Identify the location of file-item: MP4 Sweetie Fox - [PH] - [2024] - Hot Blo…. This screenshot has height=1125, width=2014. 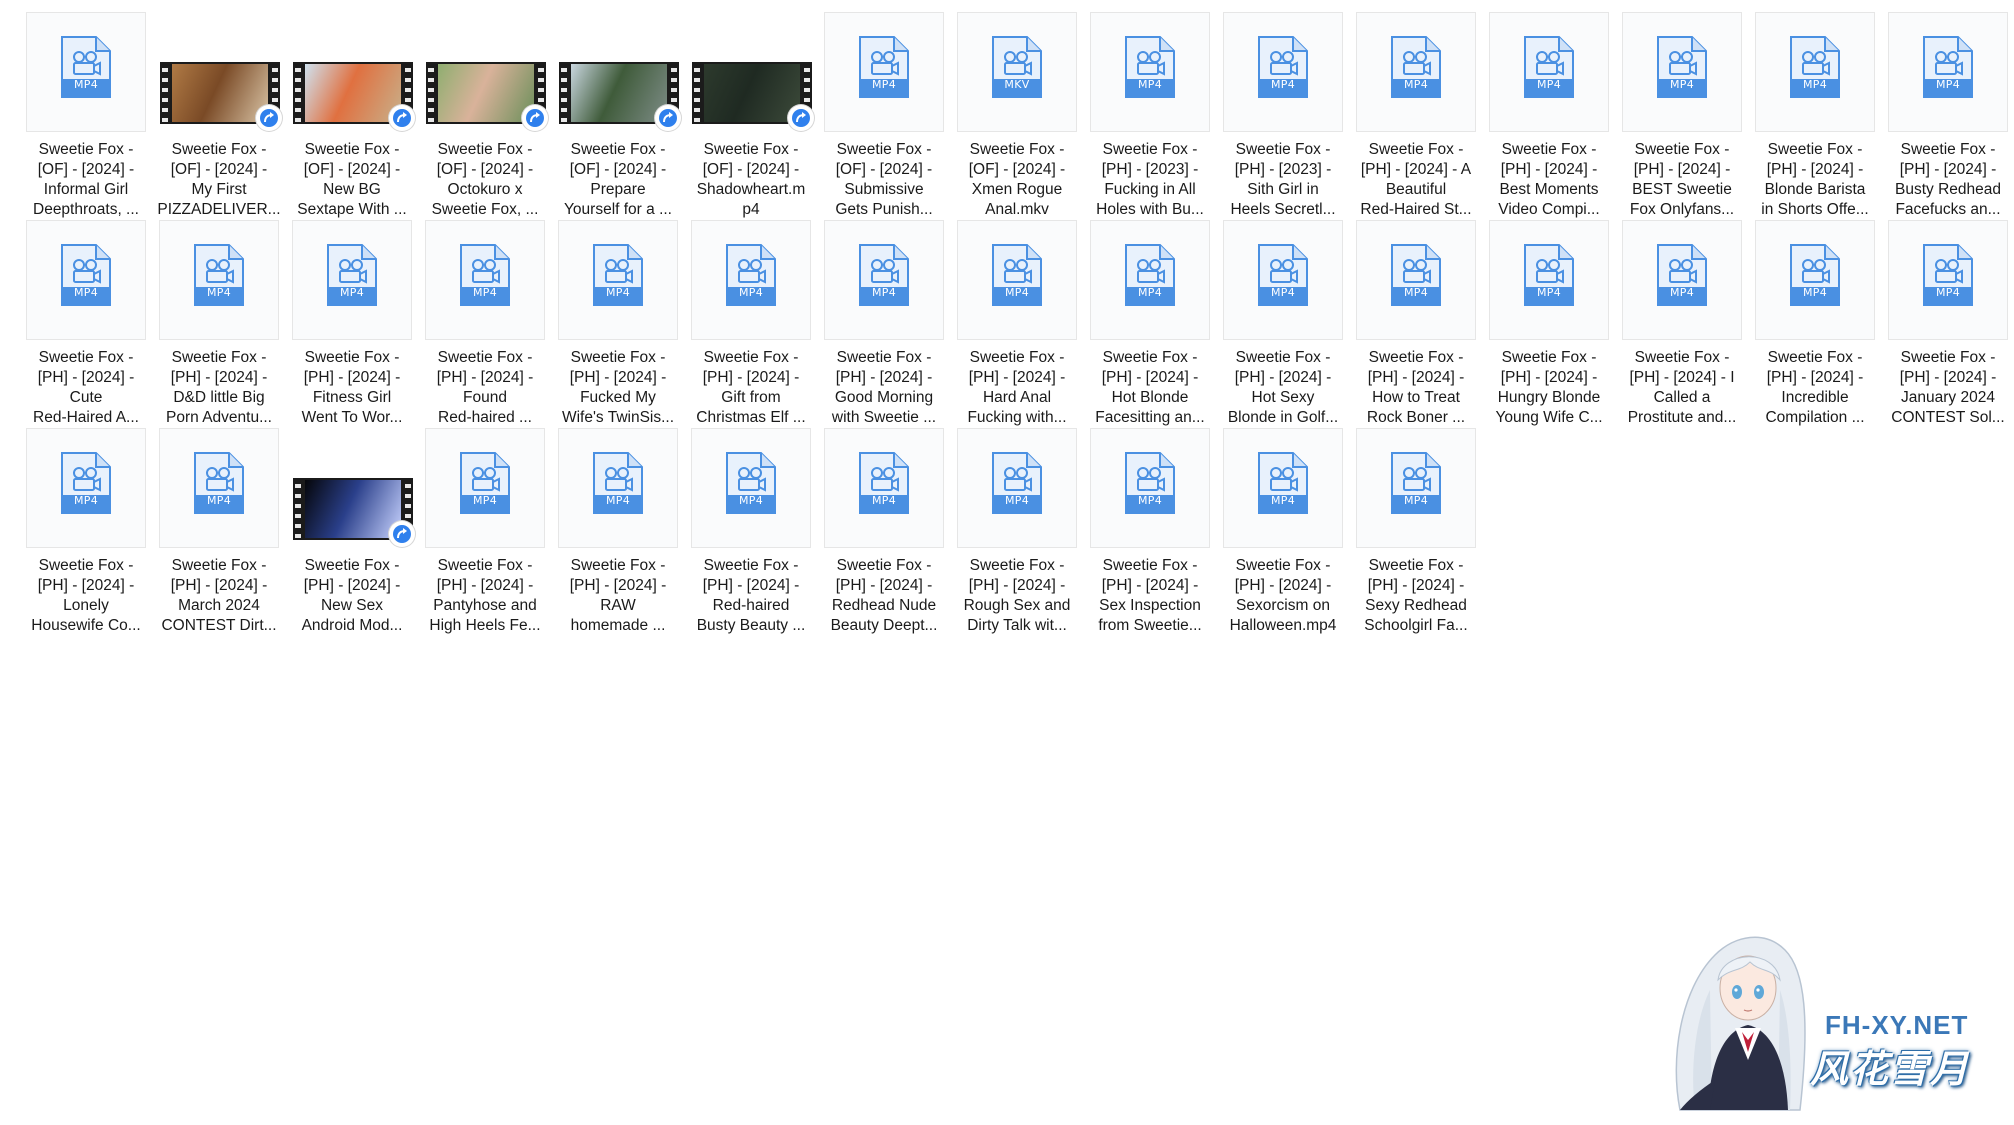
(1150, 322).